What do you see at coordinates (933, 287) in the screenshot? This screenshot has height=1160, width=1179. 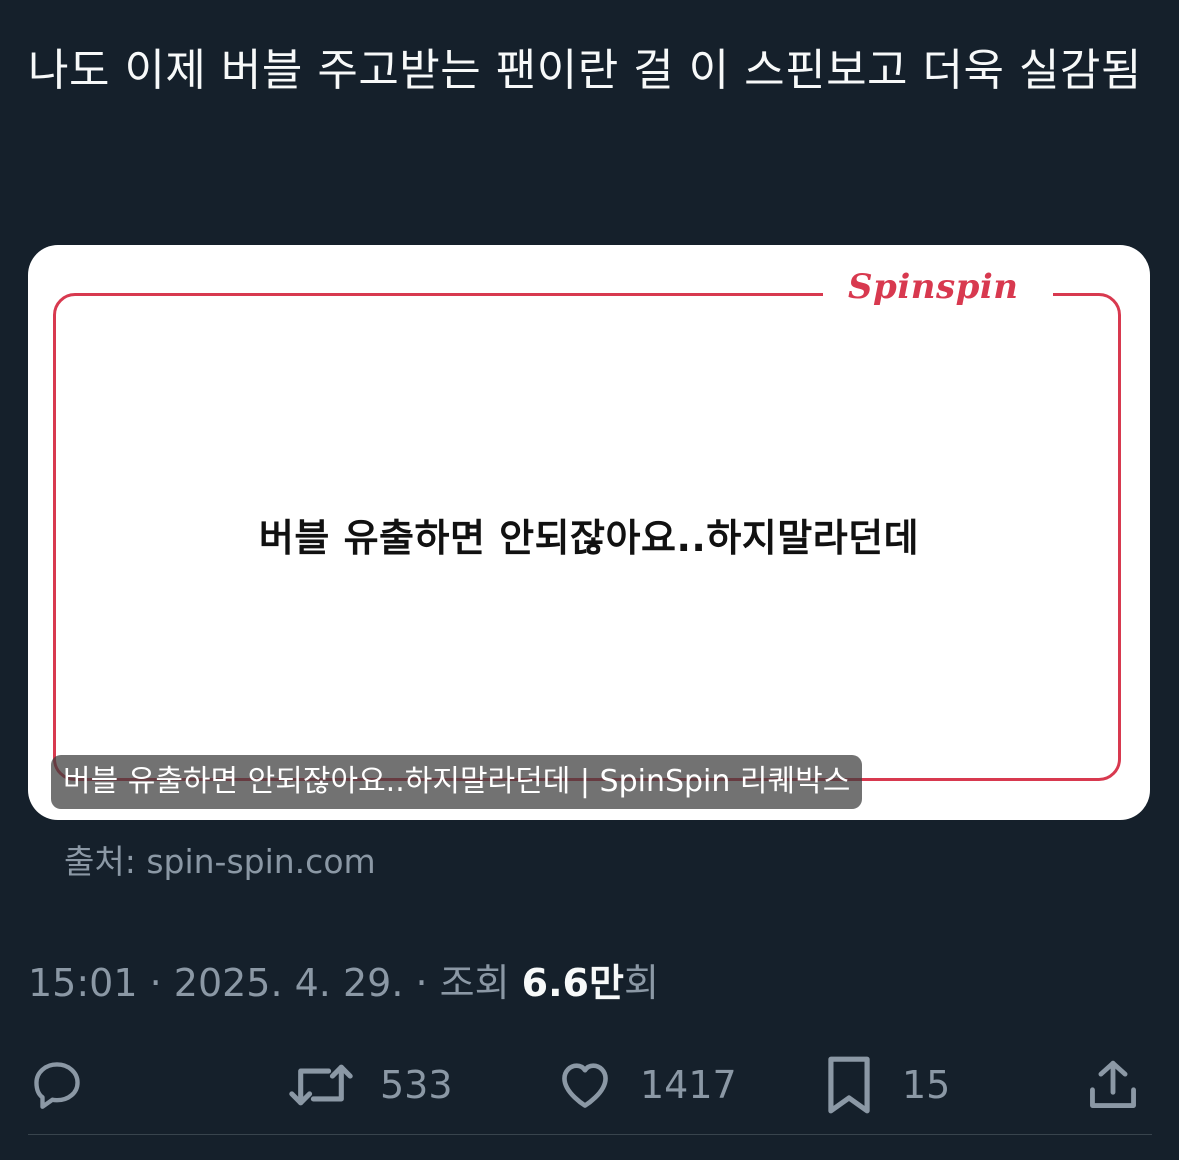 I see `spinspin-logo: Spinspin` at bounding box center [933, 287].